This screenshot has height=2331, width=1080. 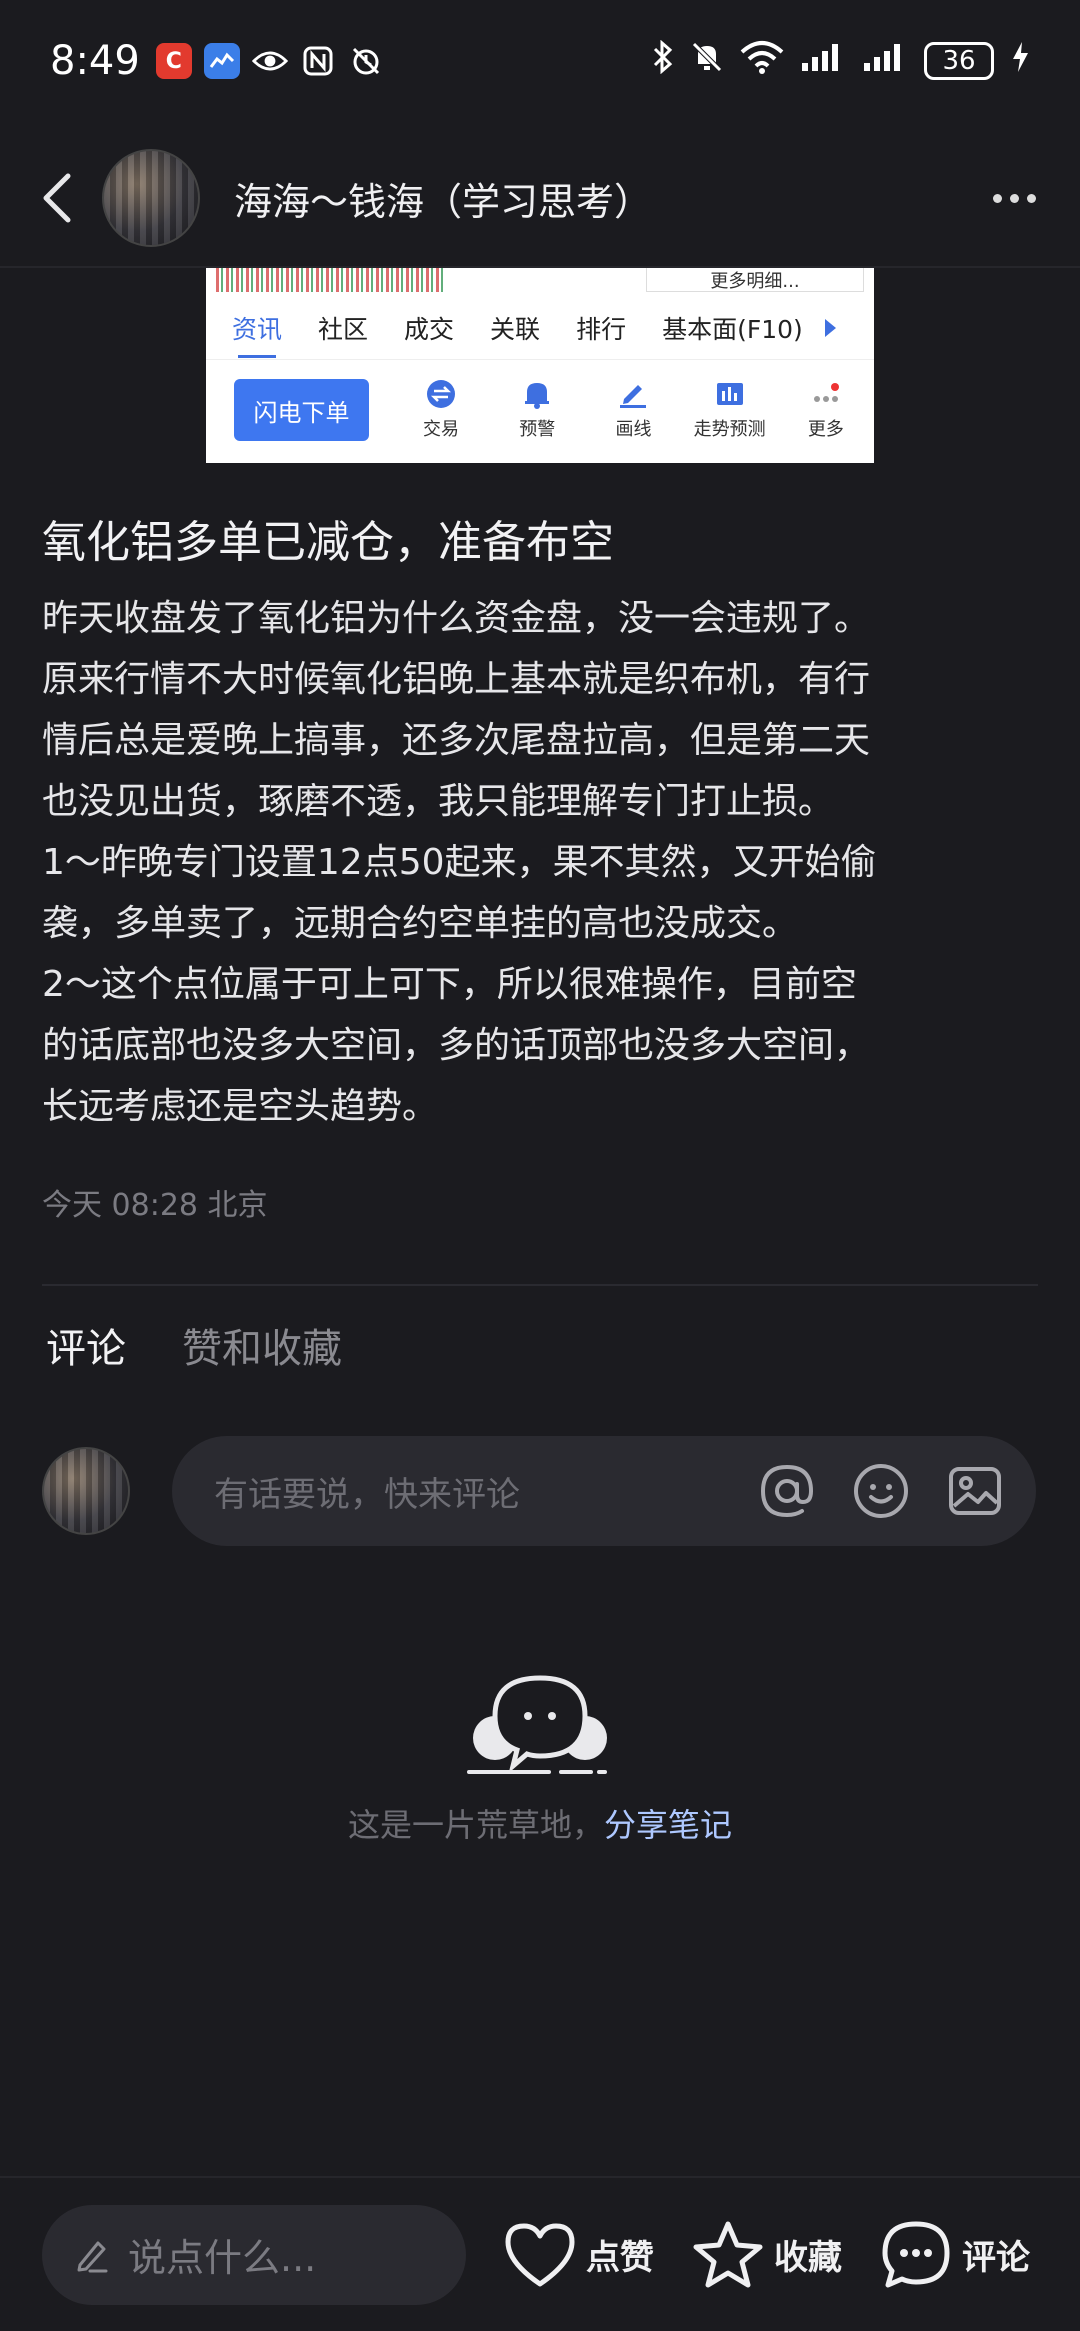 I want to click on battery-indicator: 36, so click(x=959, y=61).